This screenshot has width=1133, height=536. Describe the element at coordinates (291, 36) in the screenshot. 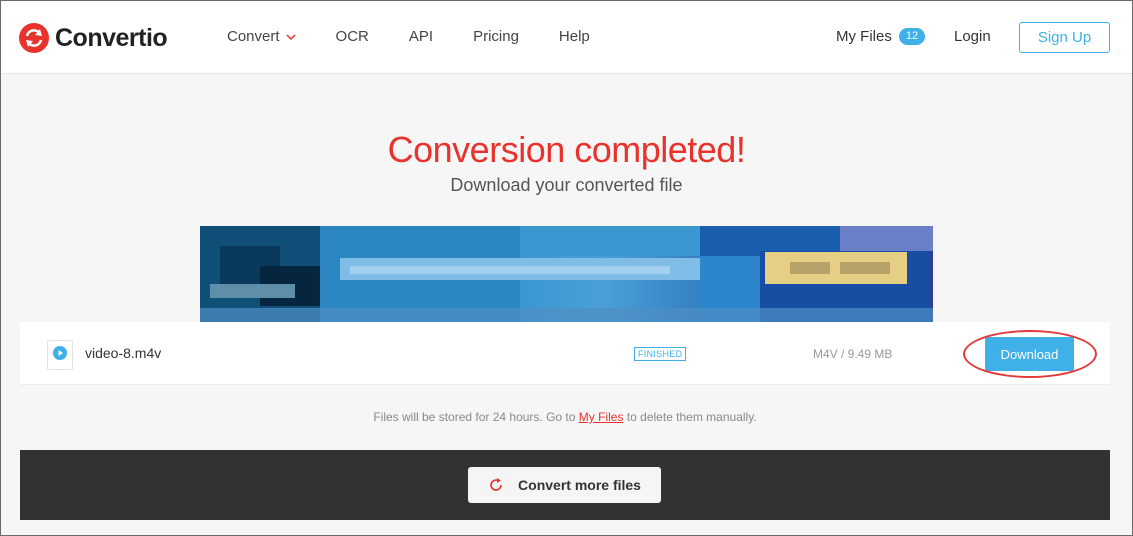

I see `chevron-down-icon` at that location.